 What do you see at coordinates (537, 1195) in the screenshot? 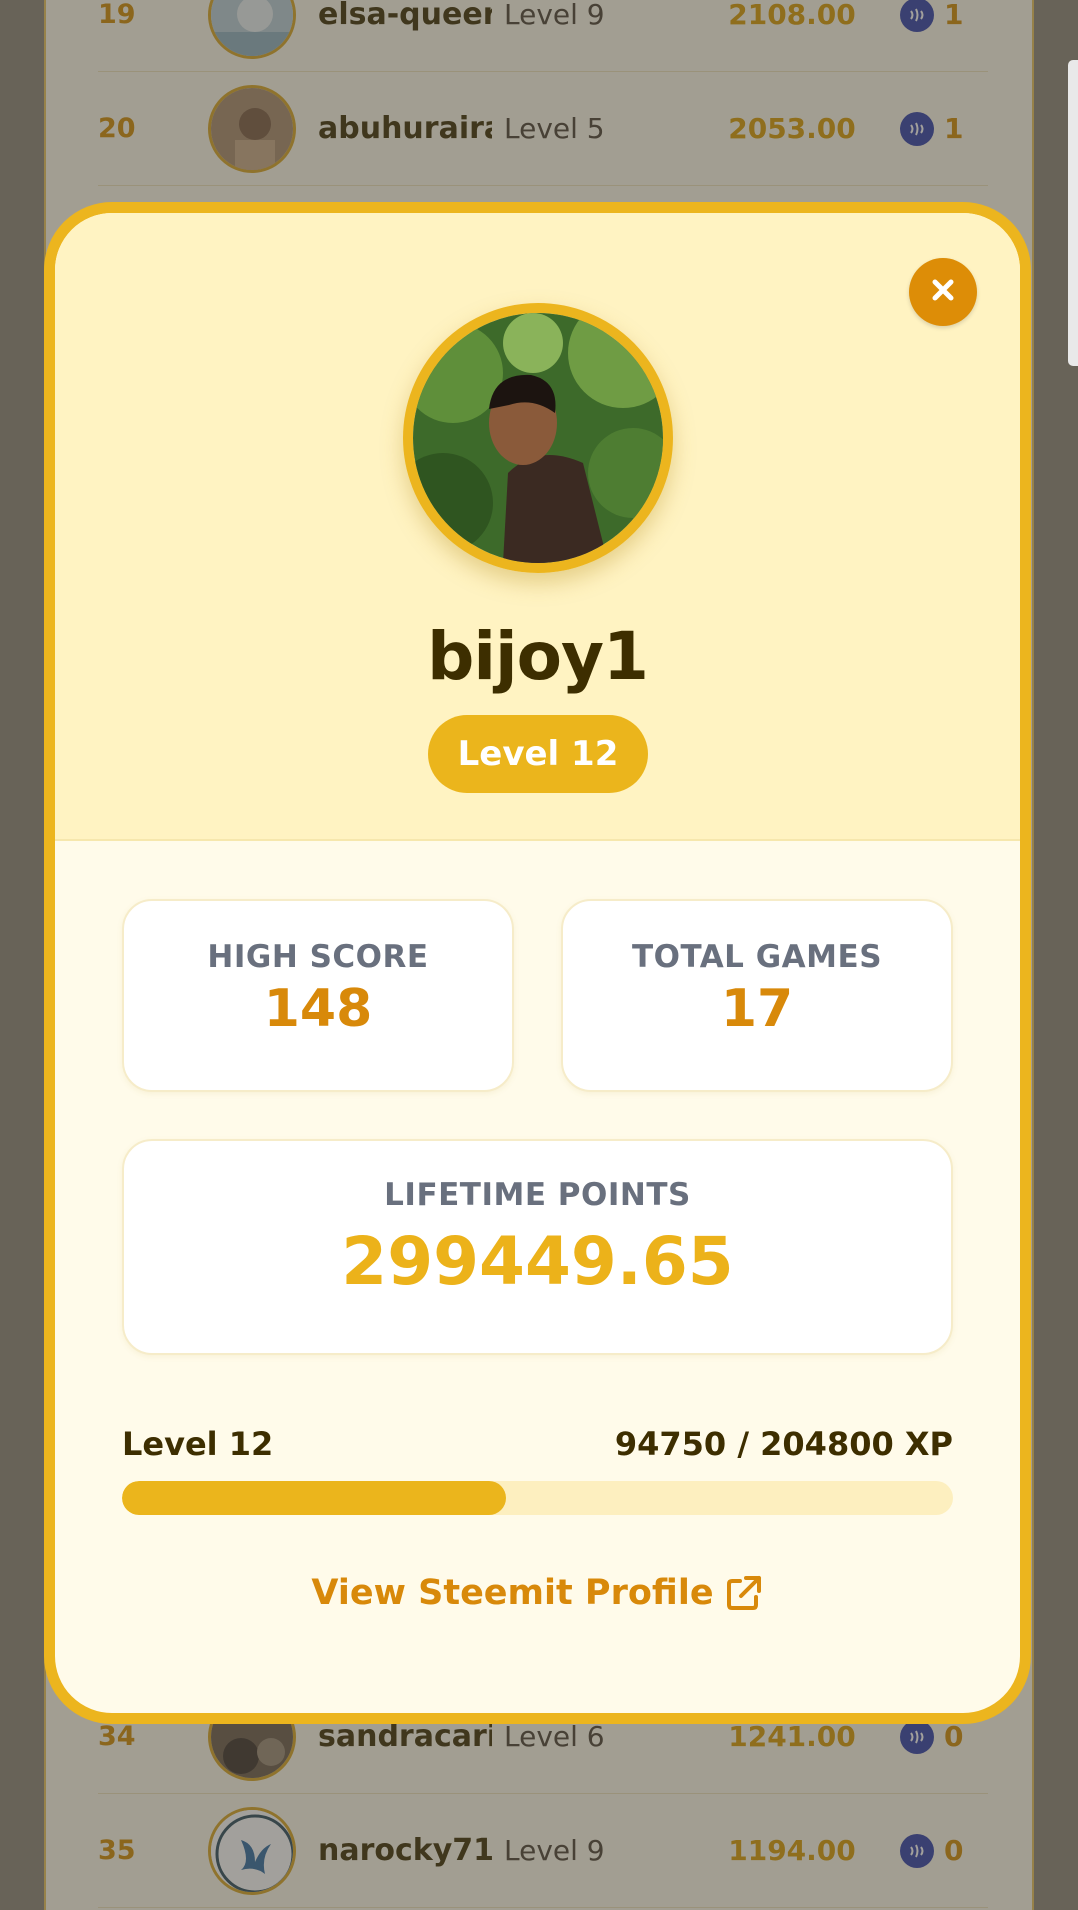
I see `lifetime-points-label: LIFETIME POINTS` at bounding box center [537, 1195].